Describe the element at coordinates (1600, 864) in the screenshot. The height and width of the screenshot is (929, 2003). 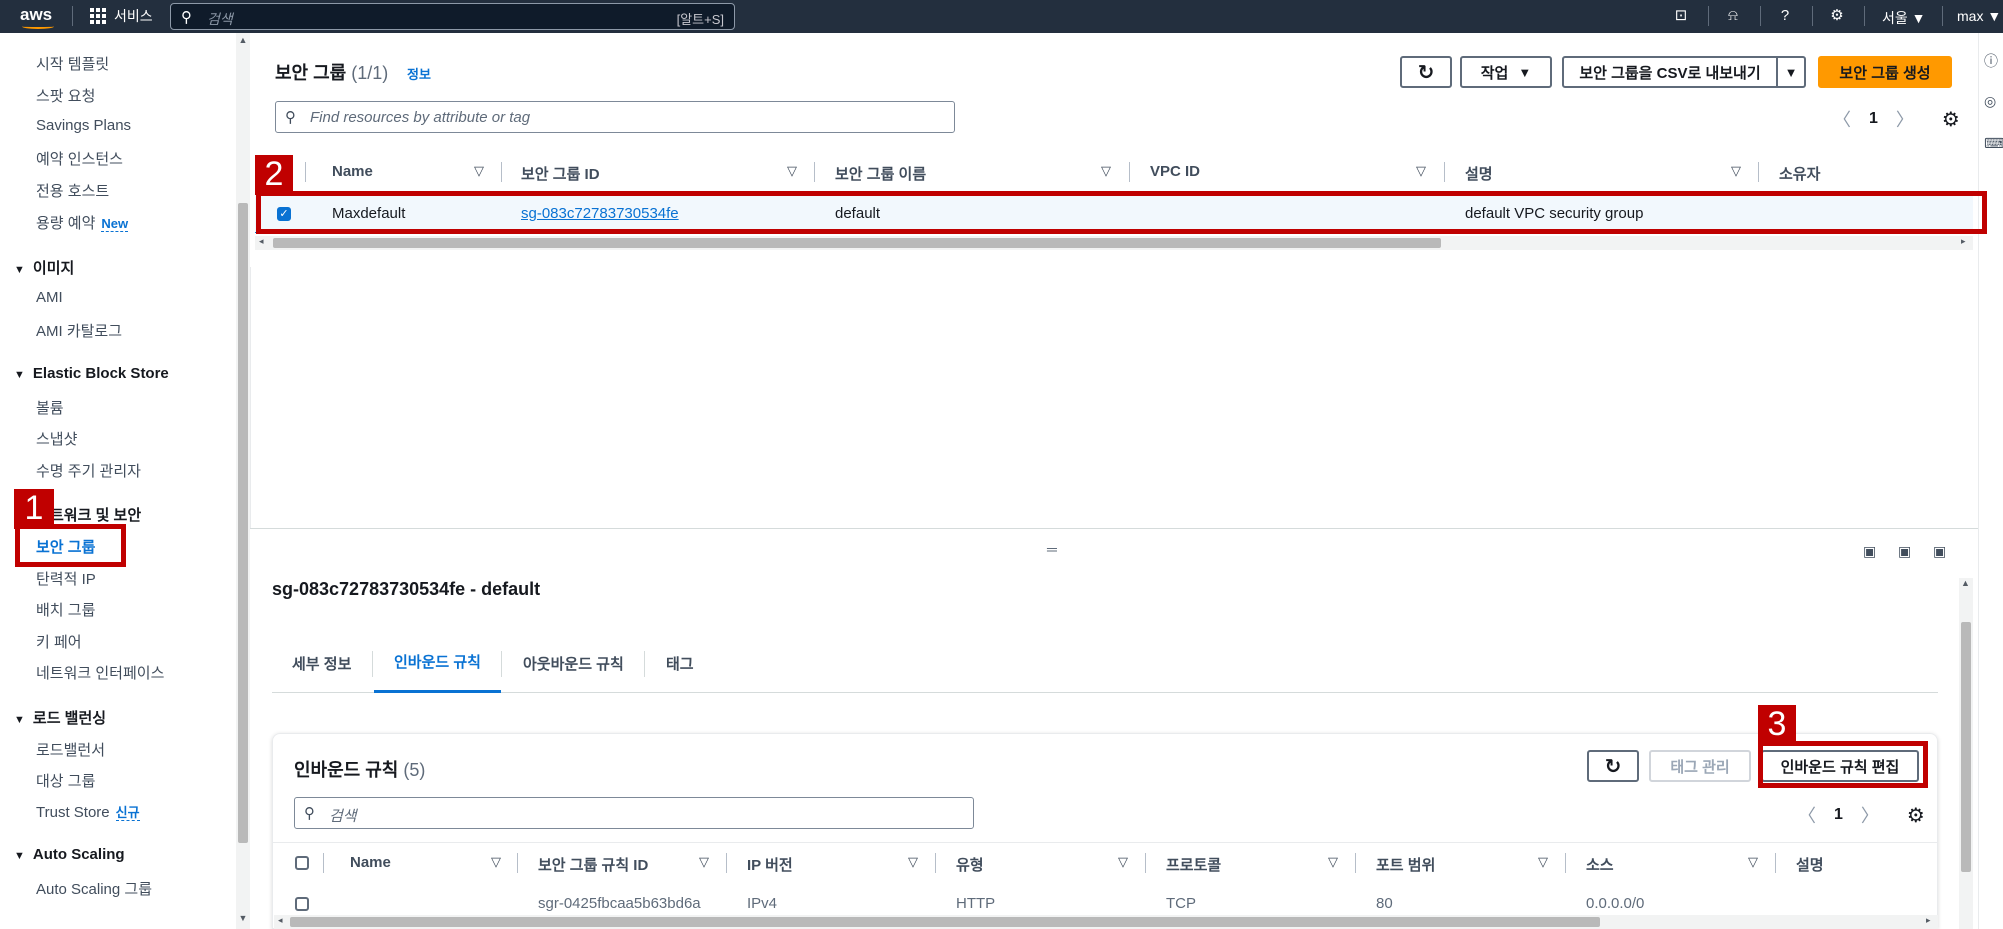
I see `column-header-source: 소스` at that location.